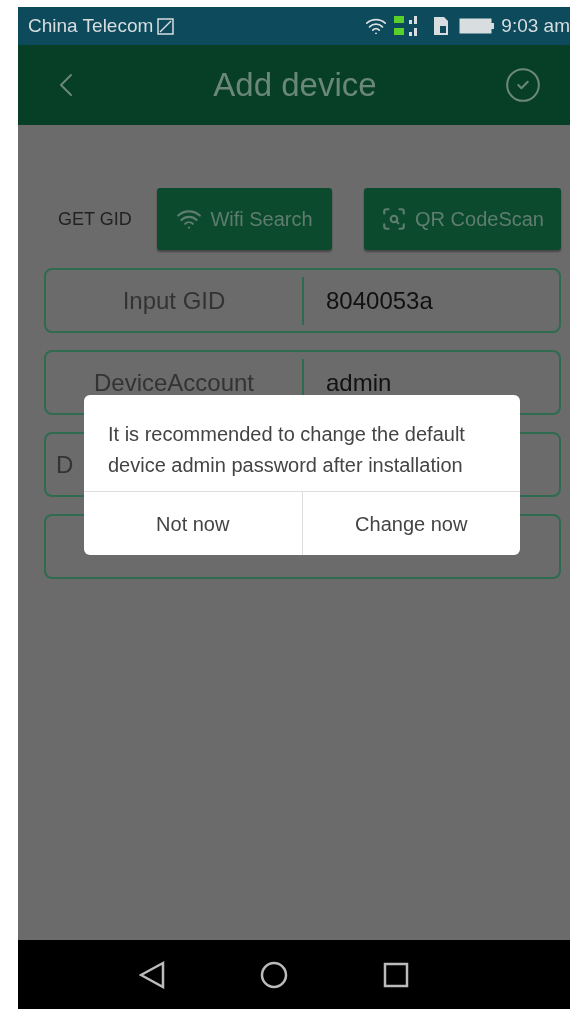 The image size is (570, 1009). I want to click on form-field: Input GID 8040053a, so click(302, 300).